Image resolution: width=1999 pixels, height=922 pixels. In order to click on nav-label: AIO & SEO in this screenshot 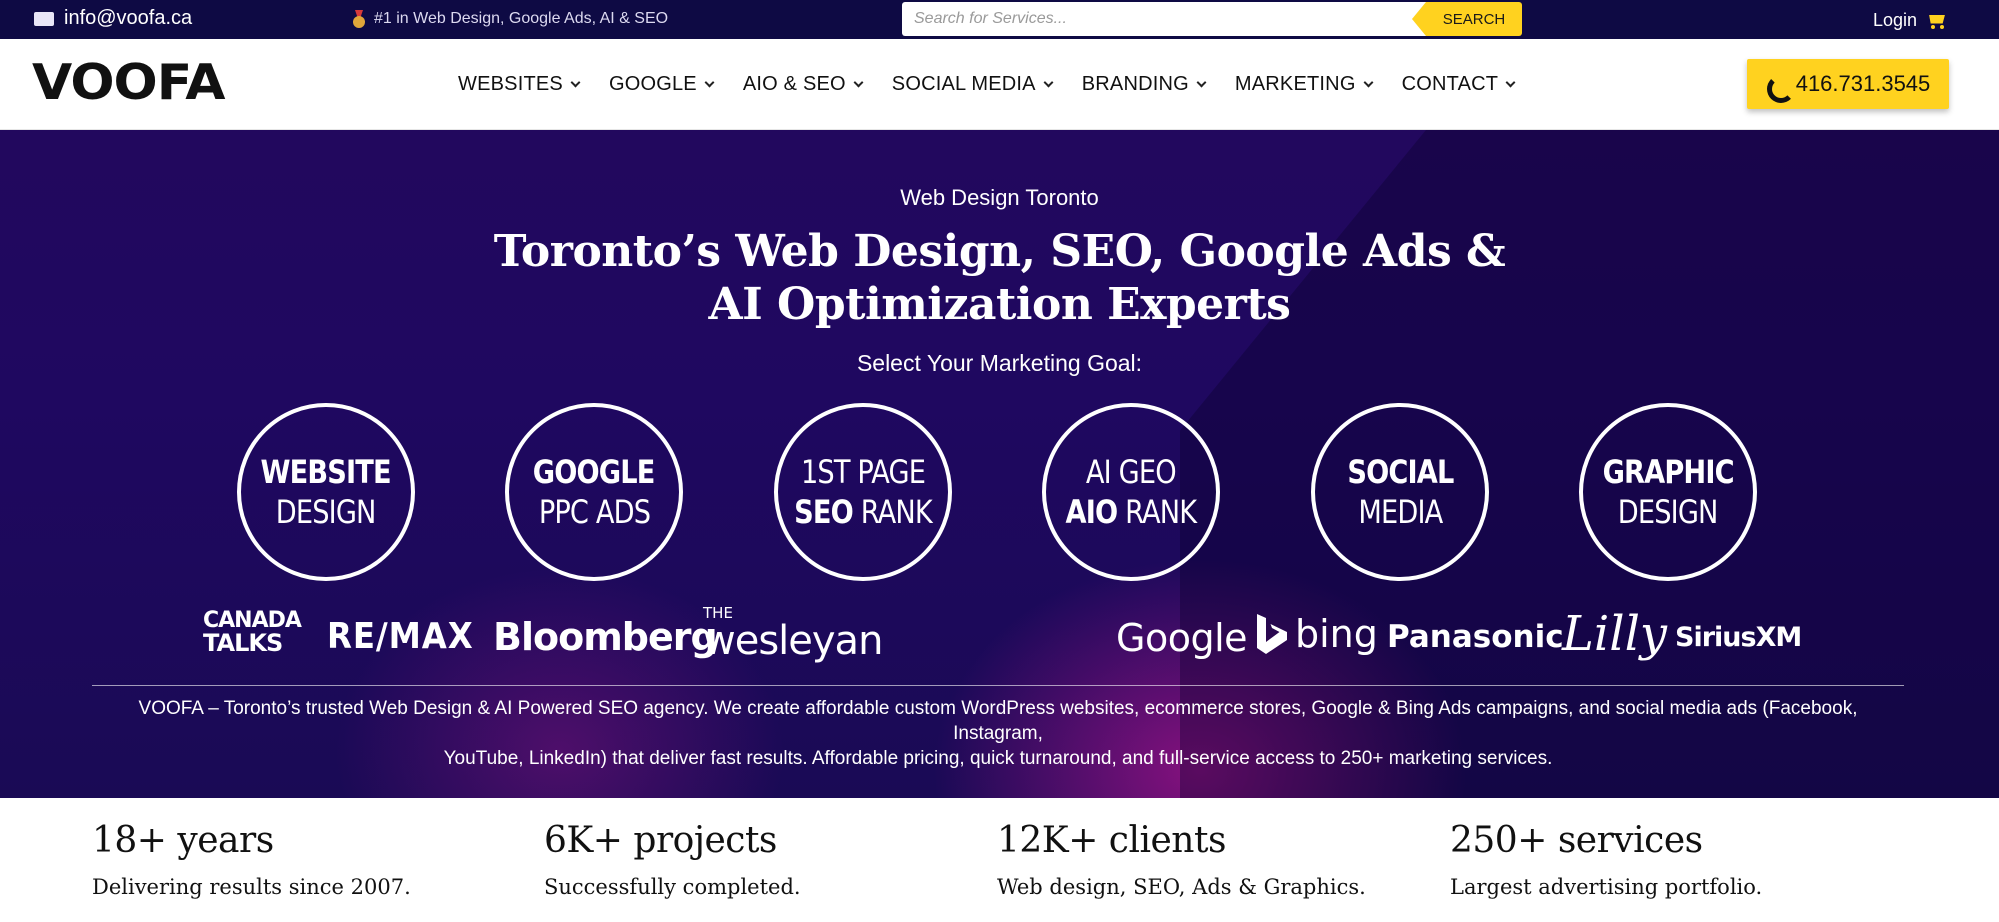, I will do `click(794, 84)`.